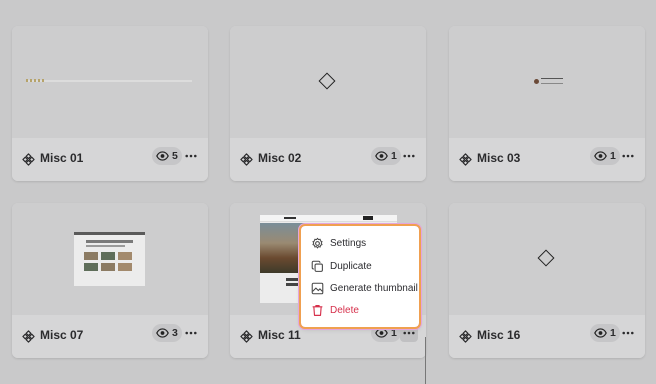 The width and height of the screenshot is (656, 384). I want to click on menu-item-duplicate: Duplicate, so click(360, 266).